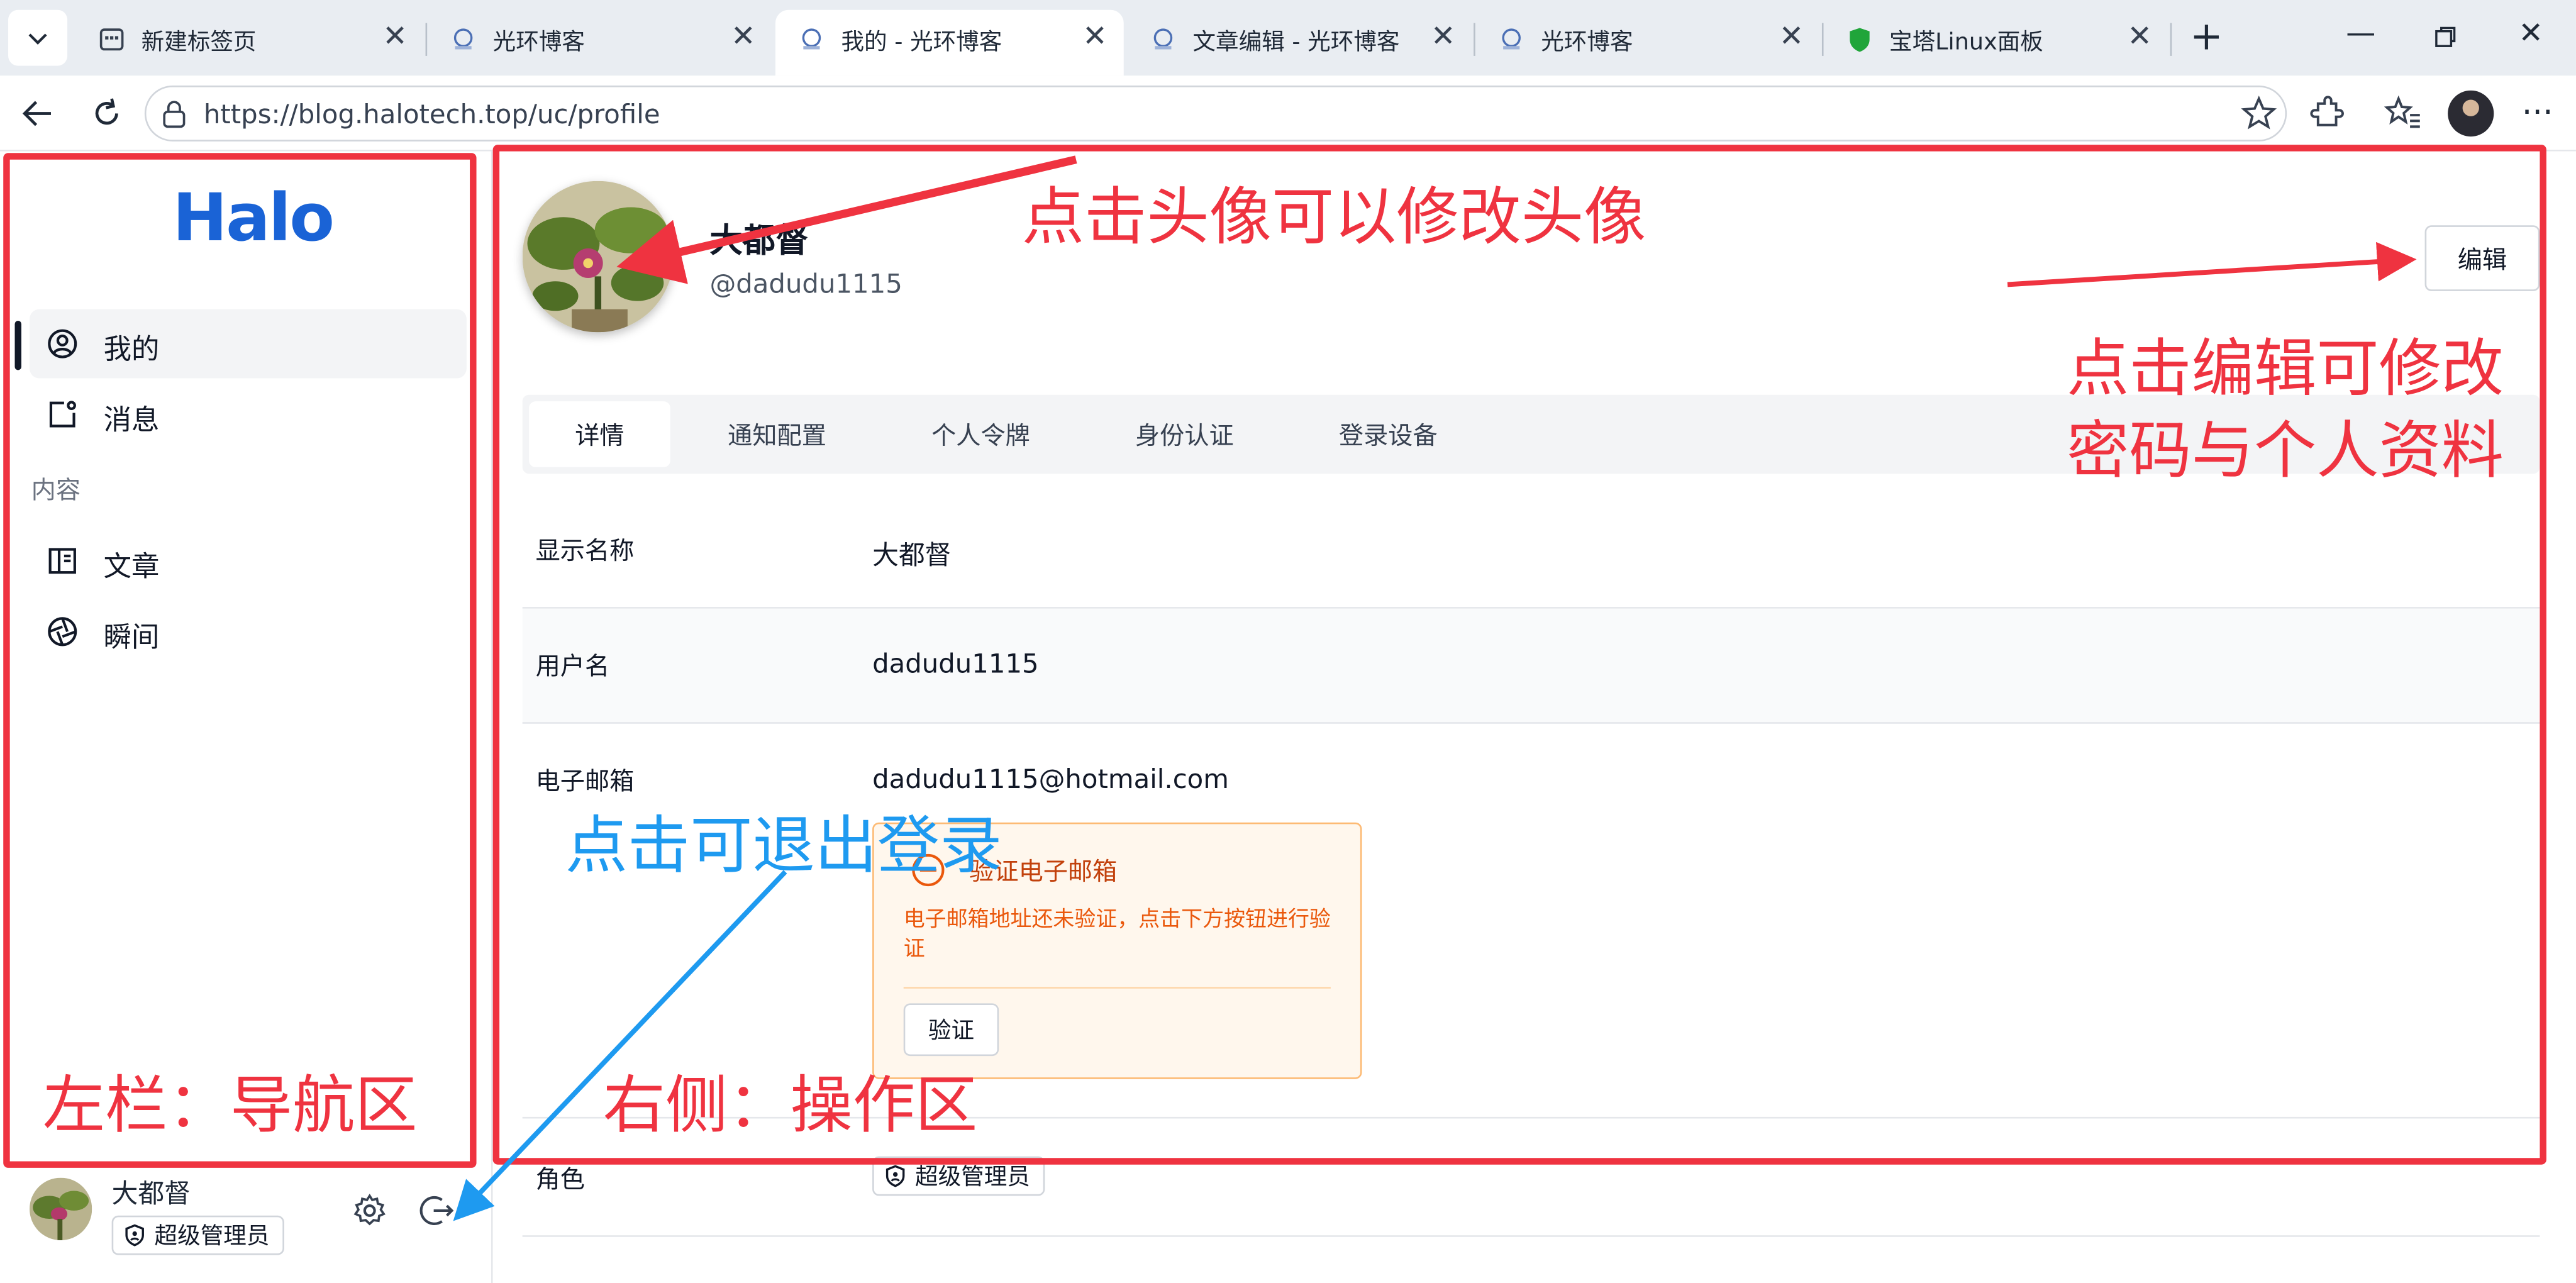  What do you see at coordinates (230, 1105) in the screenshot?
I see `annotation-left-label: 左栏：导航区` at bounding box center [230, 1105].